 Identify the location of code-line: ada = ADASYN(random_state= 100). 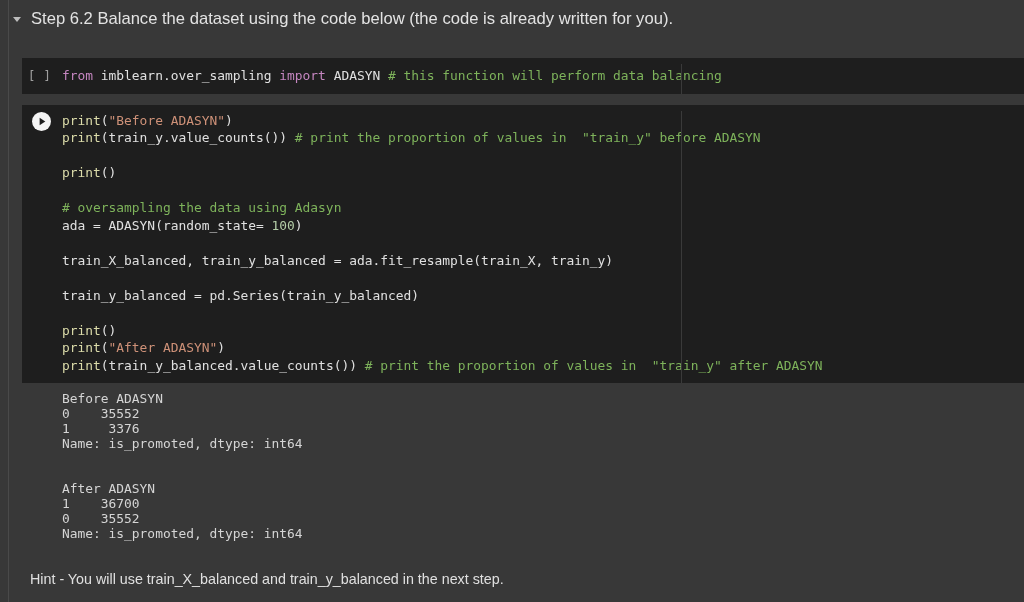
(183, 225).